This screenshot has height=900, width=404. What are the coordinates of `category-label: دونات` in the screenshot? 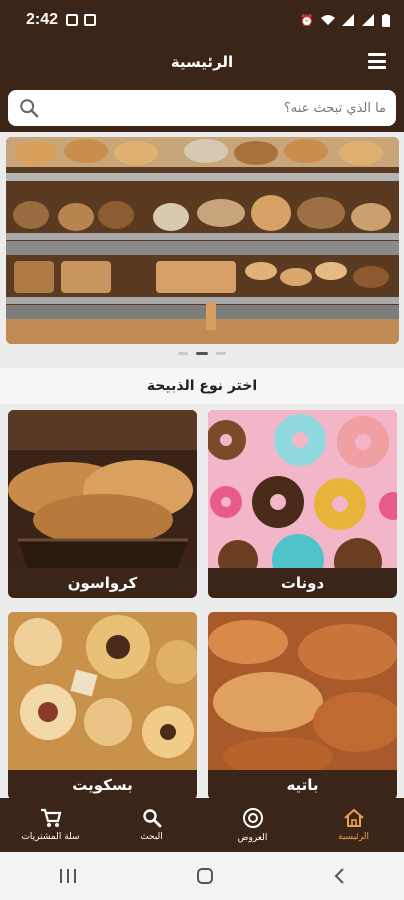 It's located at (302, 583).